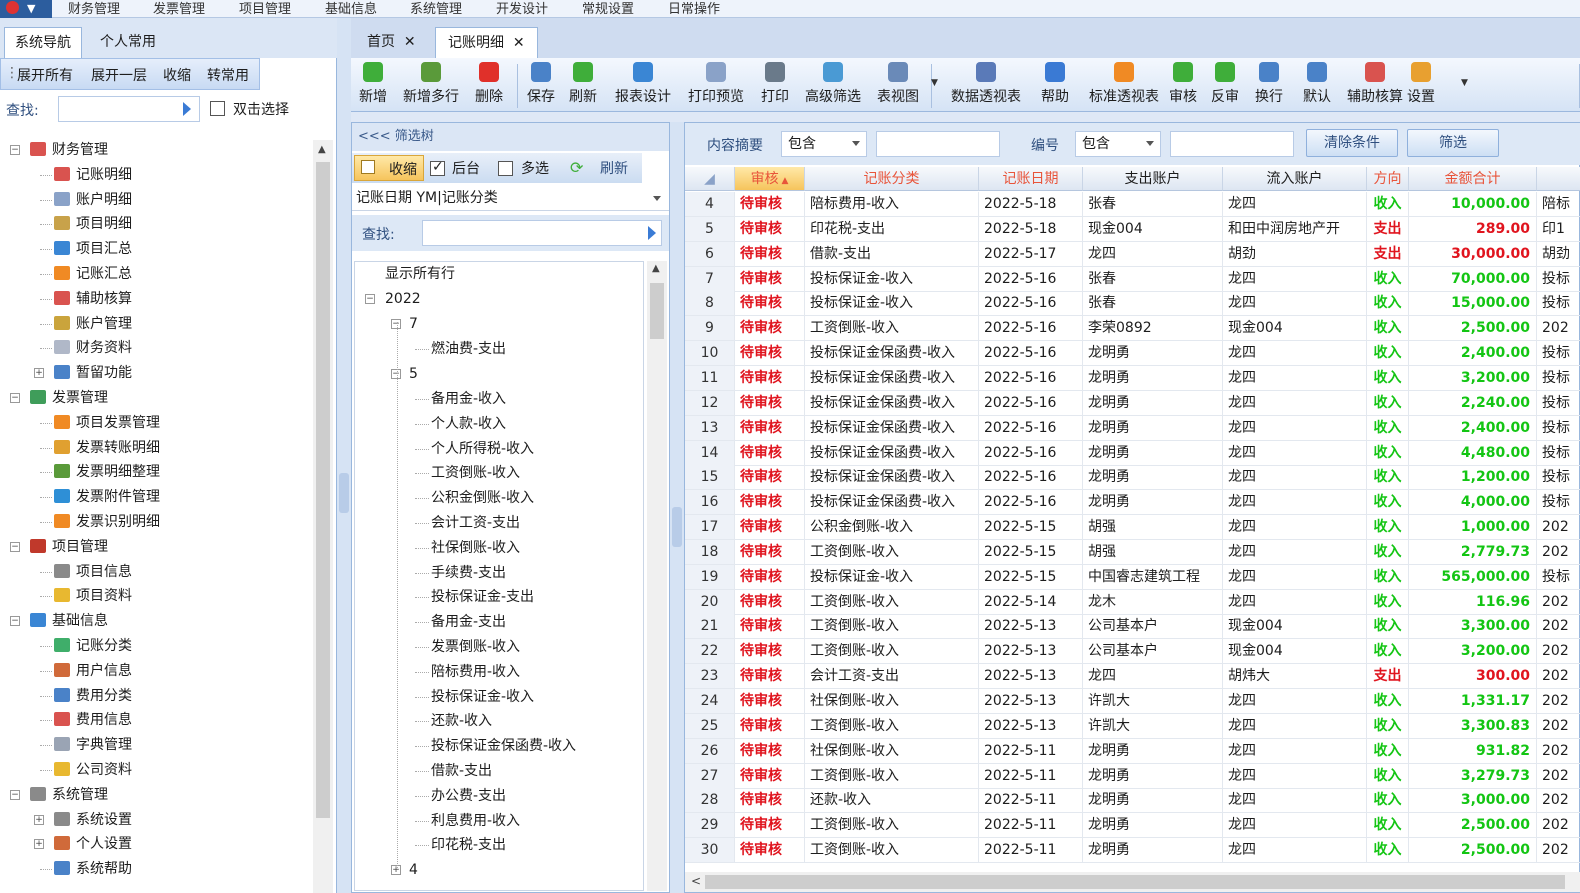  I want to click on amount-cell: 70,000.00, so click(1473, 279).